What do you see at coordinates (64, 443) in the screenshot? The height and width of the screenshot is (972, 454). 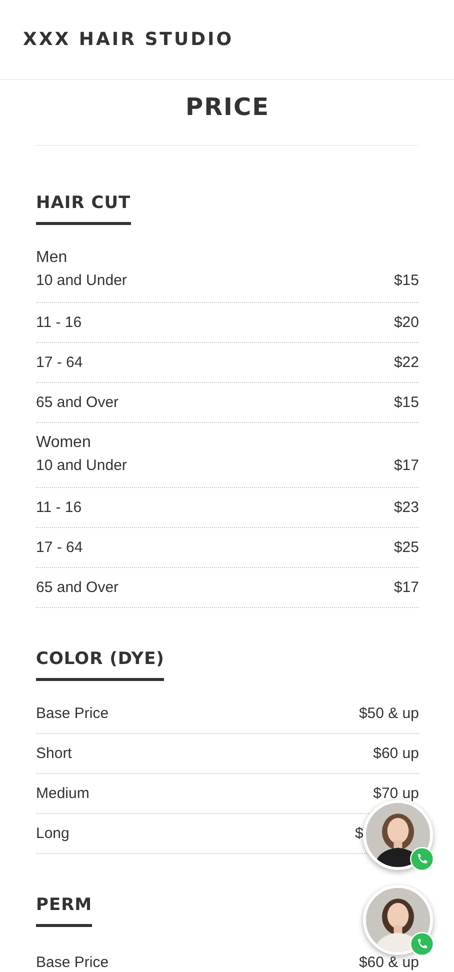 I see `group-label: Women` at bounding box center [64, 443].